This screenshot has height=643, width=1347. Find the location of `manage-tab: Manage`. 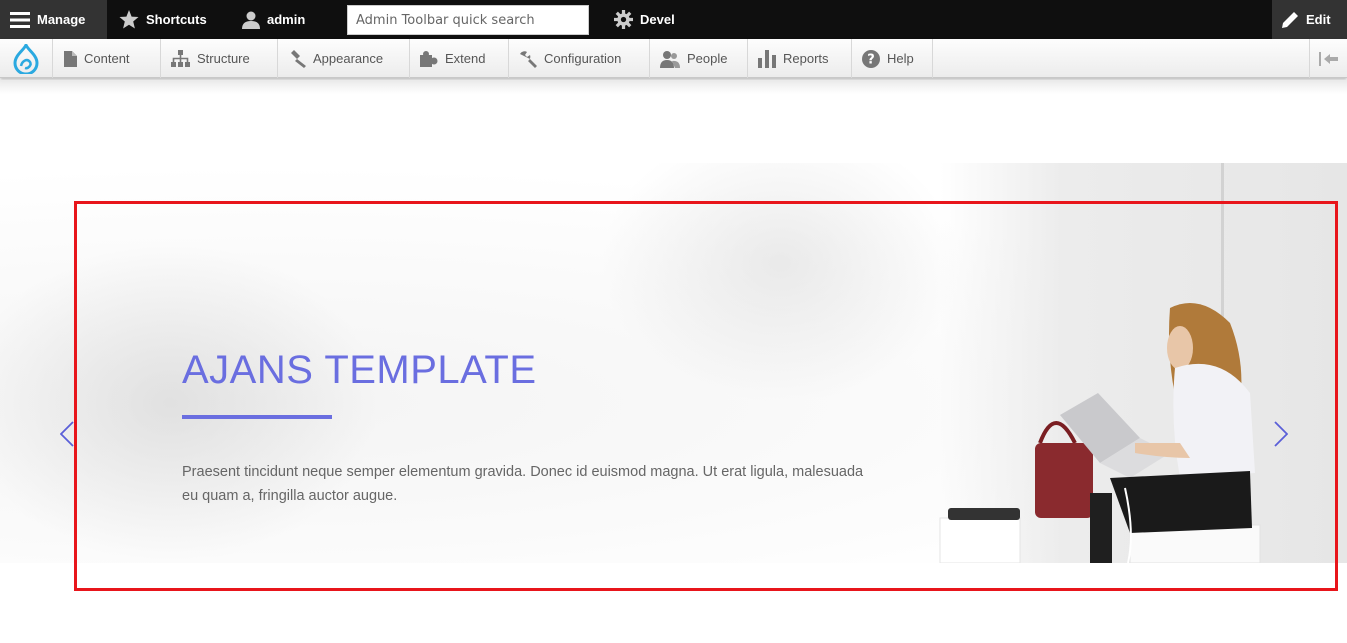

manage-tab: Manage is located at coordinates (53, 19).